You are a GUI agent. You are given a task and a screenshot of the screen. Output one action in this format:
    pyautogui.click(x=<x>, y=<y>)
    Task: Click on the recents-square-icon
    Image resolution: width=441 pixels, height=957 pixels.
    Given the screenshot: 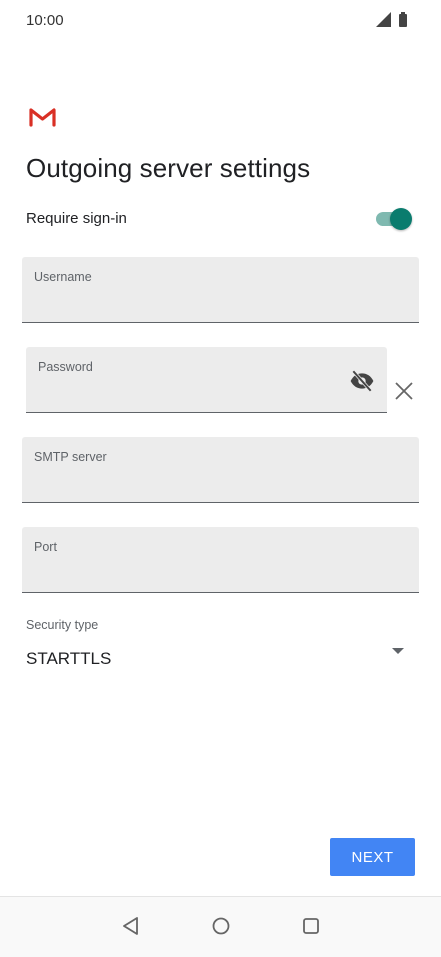 What is the action you would take?
    pyautogui.click(x=311, y=926)
    